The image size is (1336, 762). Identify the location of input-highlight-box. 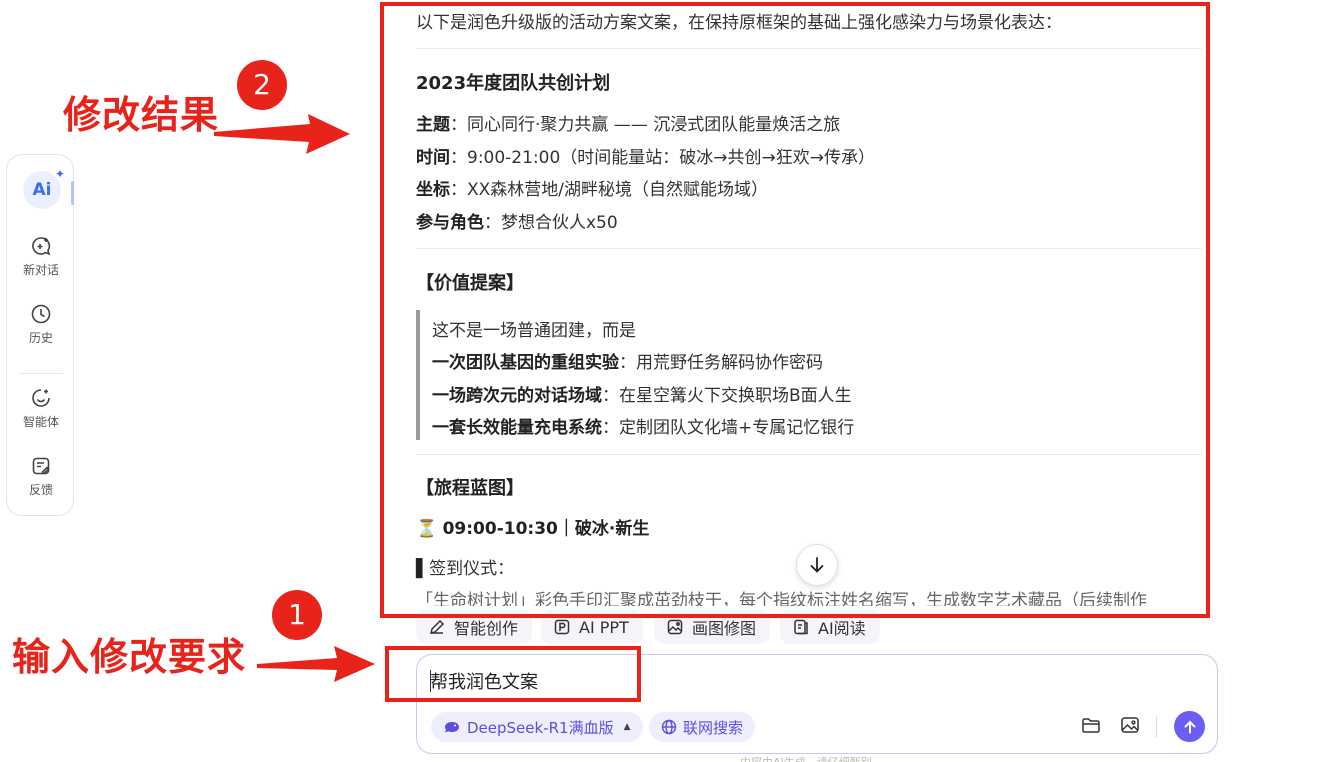
(513, 674).